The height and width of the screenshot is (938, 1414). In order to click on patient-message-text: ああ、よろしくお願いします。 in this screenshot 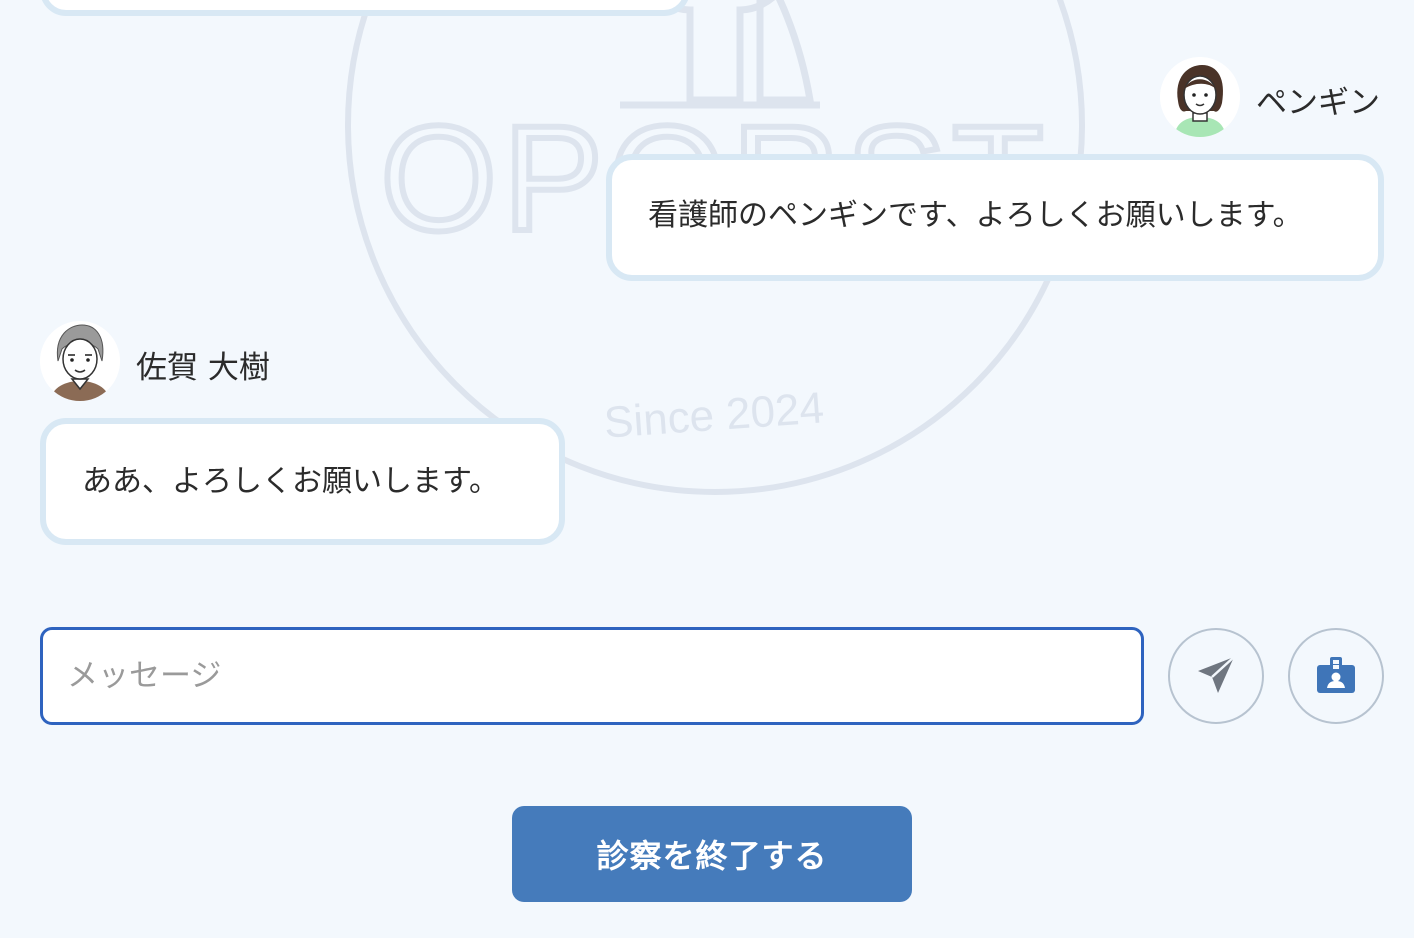, I will do `click(290, 481)`.